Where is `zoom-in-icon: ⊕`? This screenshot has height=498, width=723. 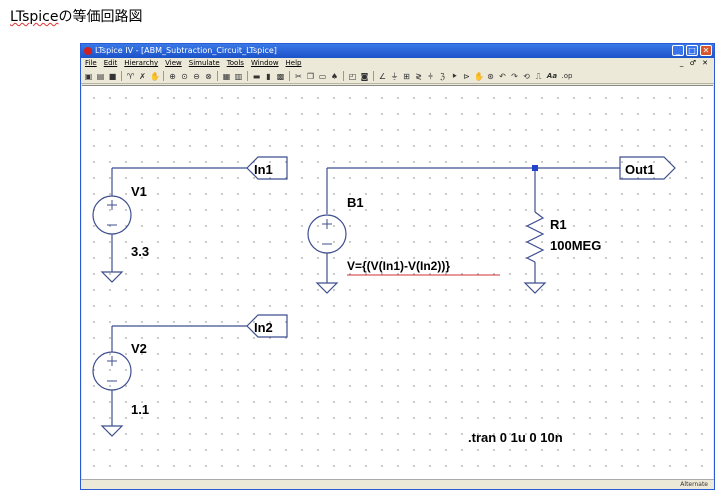 zoom-in-icon: ⊕ is located at coordinates (172, 76).